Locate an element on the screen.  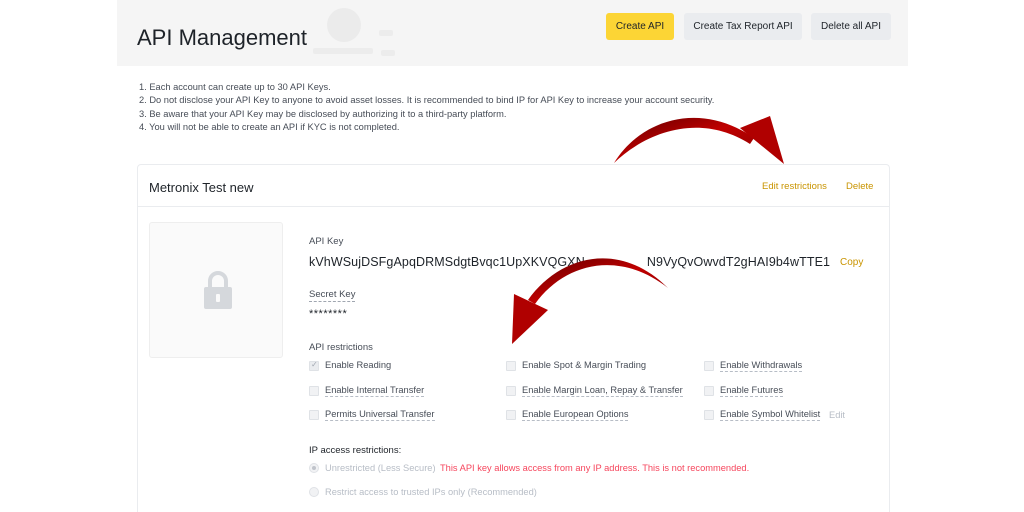
option-label: Enable Withdrawals is located at coordinates (761, 366).